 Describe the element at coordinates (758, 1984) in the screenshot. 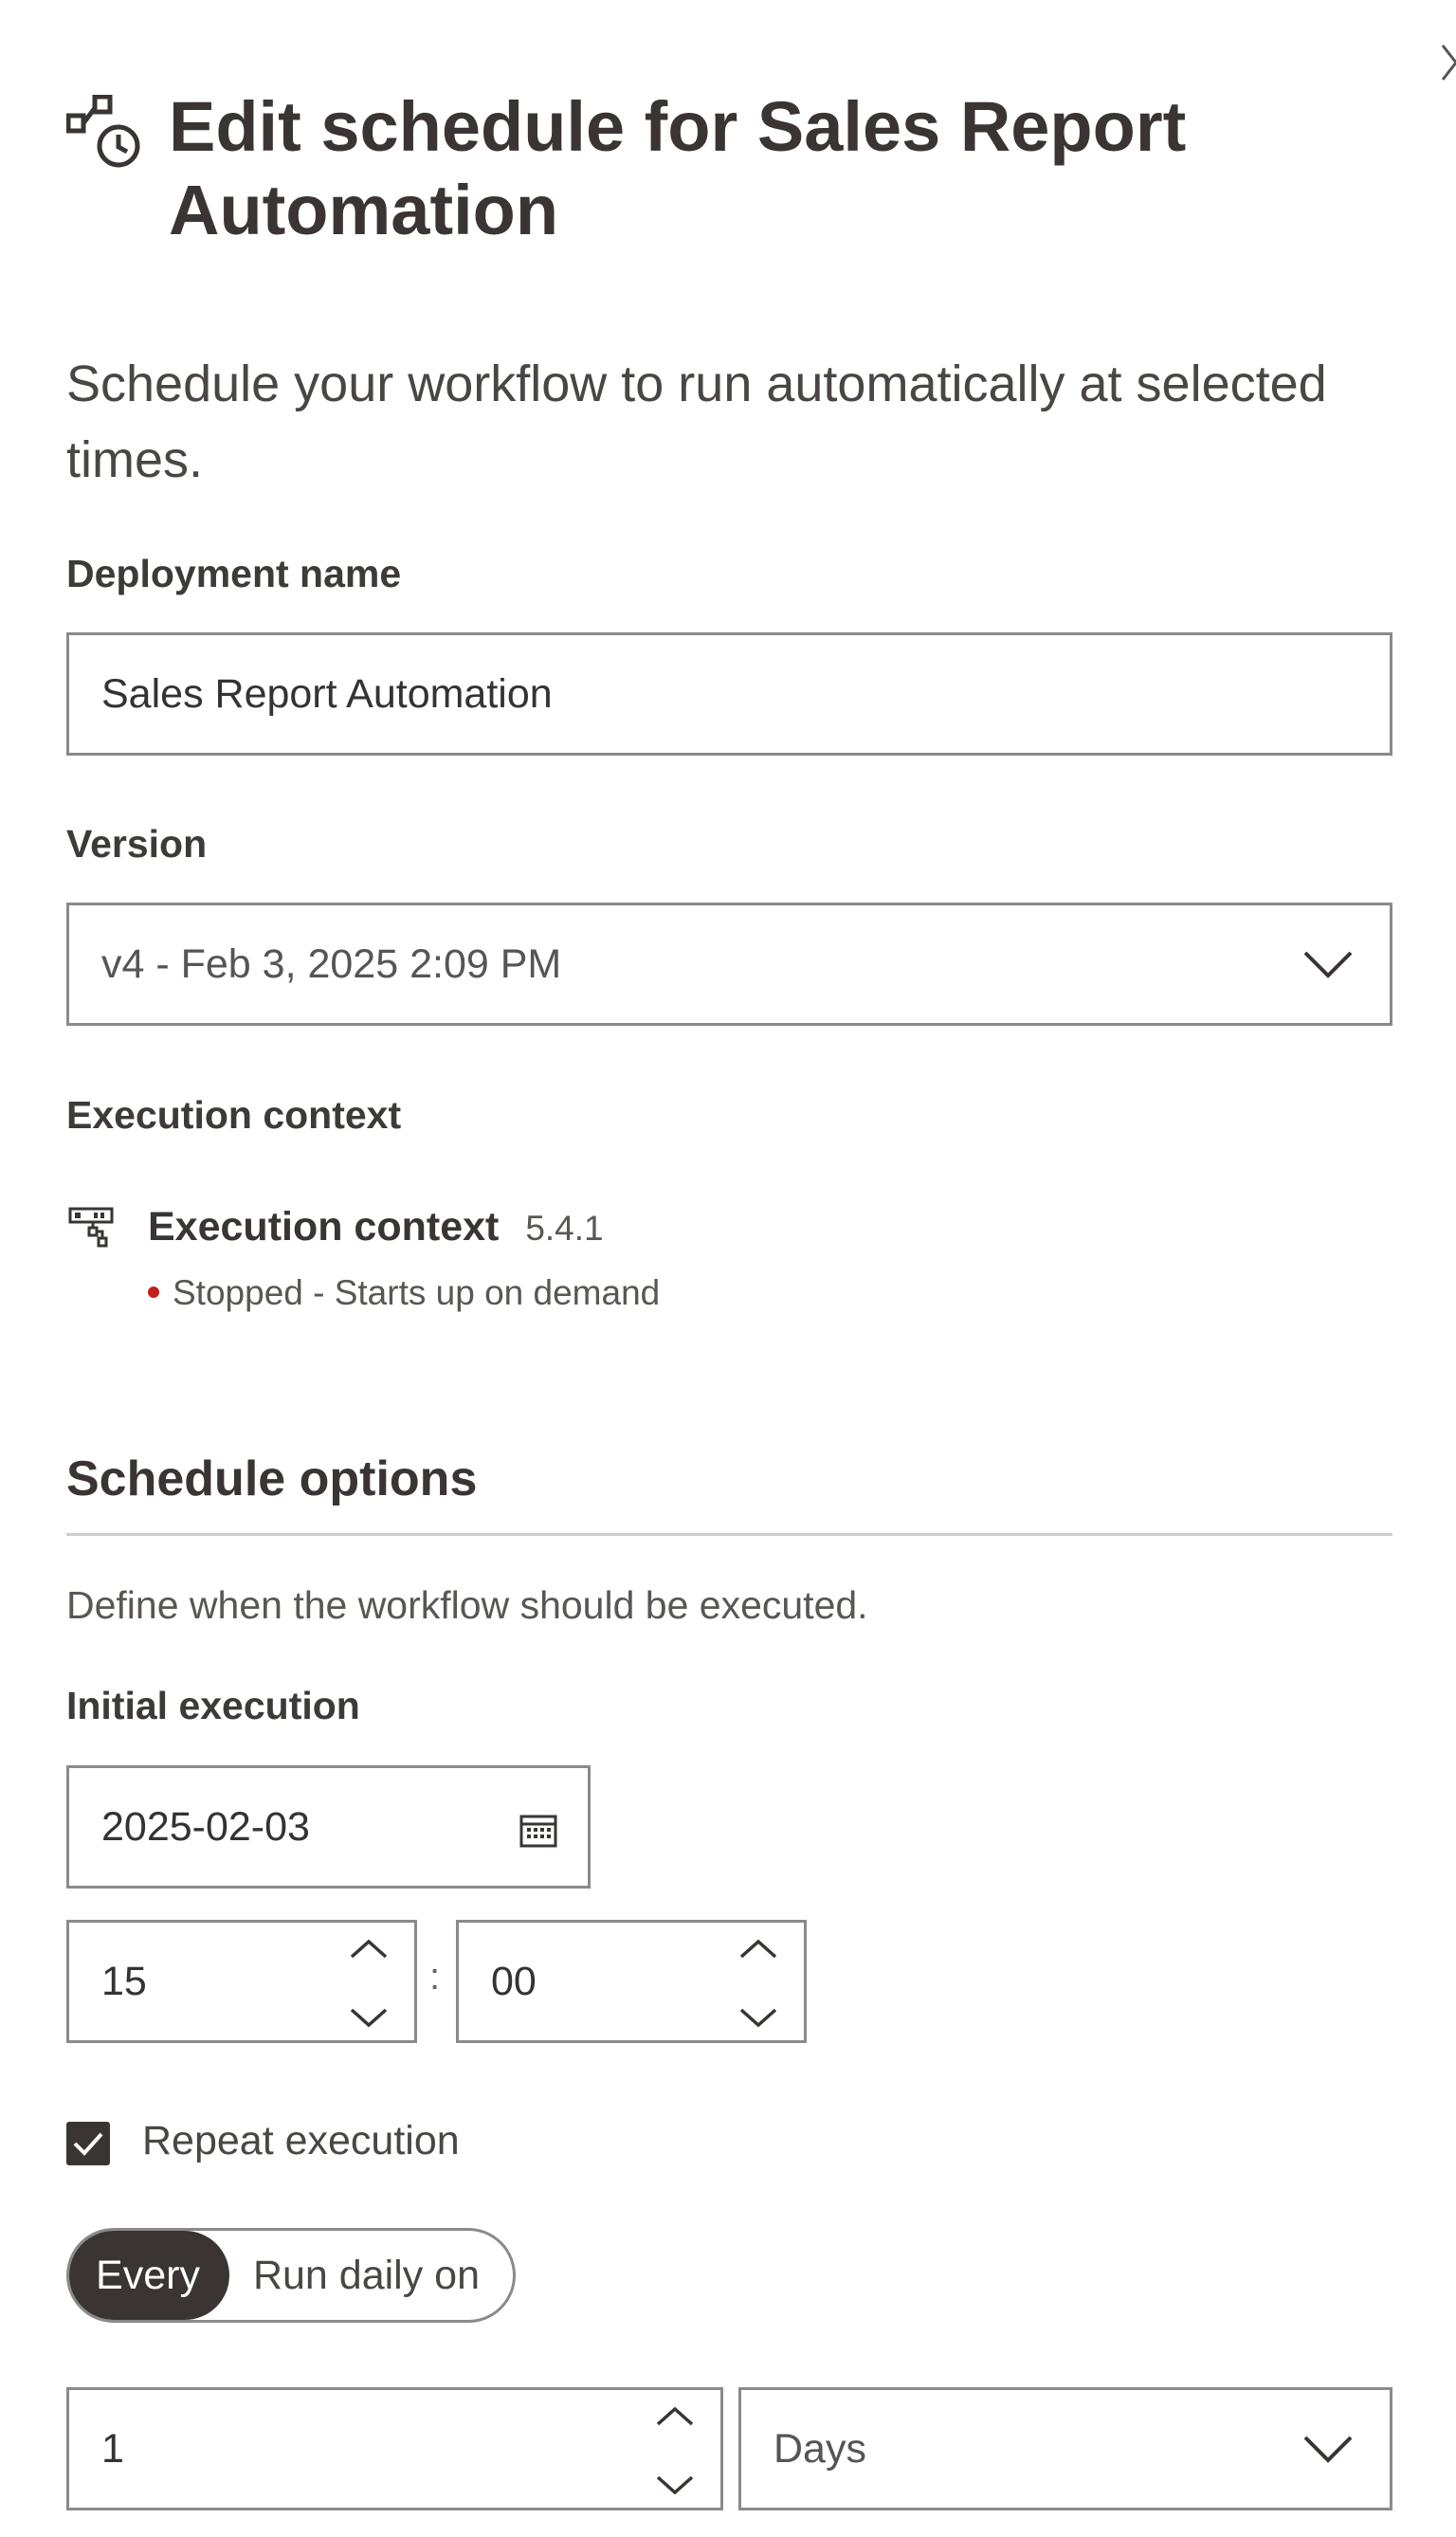

I see `minute-spin-icons` at that location.